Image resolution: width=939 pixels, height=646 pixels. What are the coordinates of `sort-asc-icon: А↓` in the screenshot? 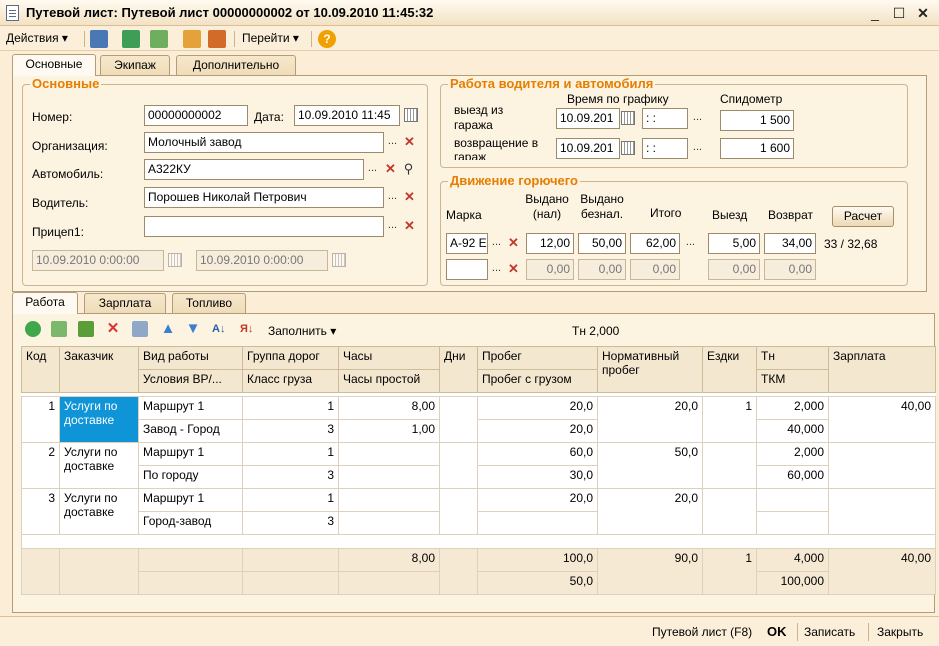 It's located at (220, 329).